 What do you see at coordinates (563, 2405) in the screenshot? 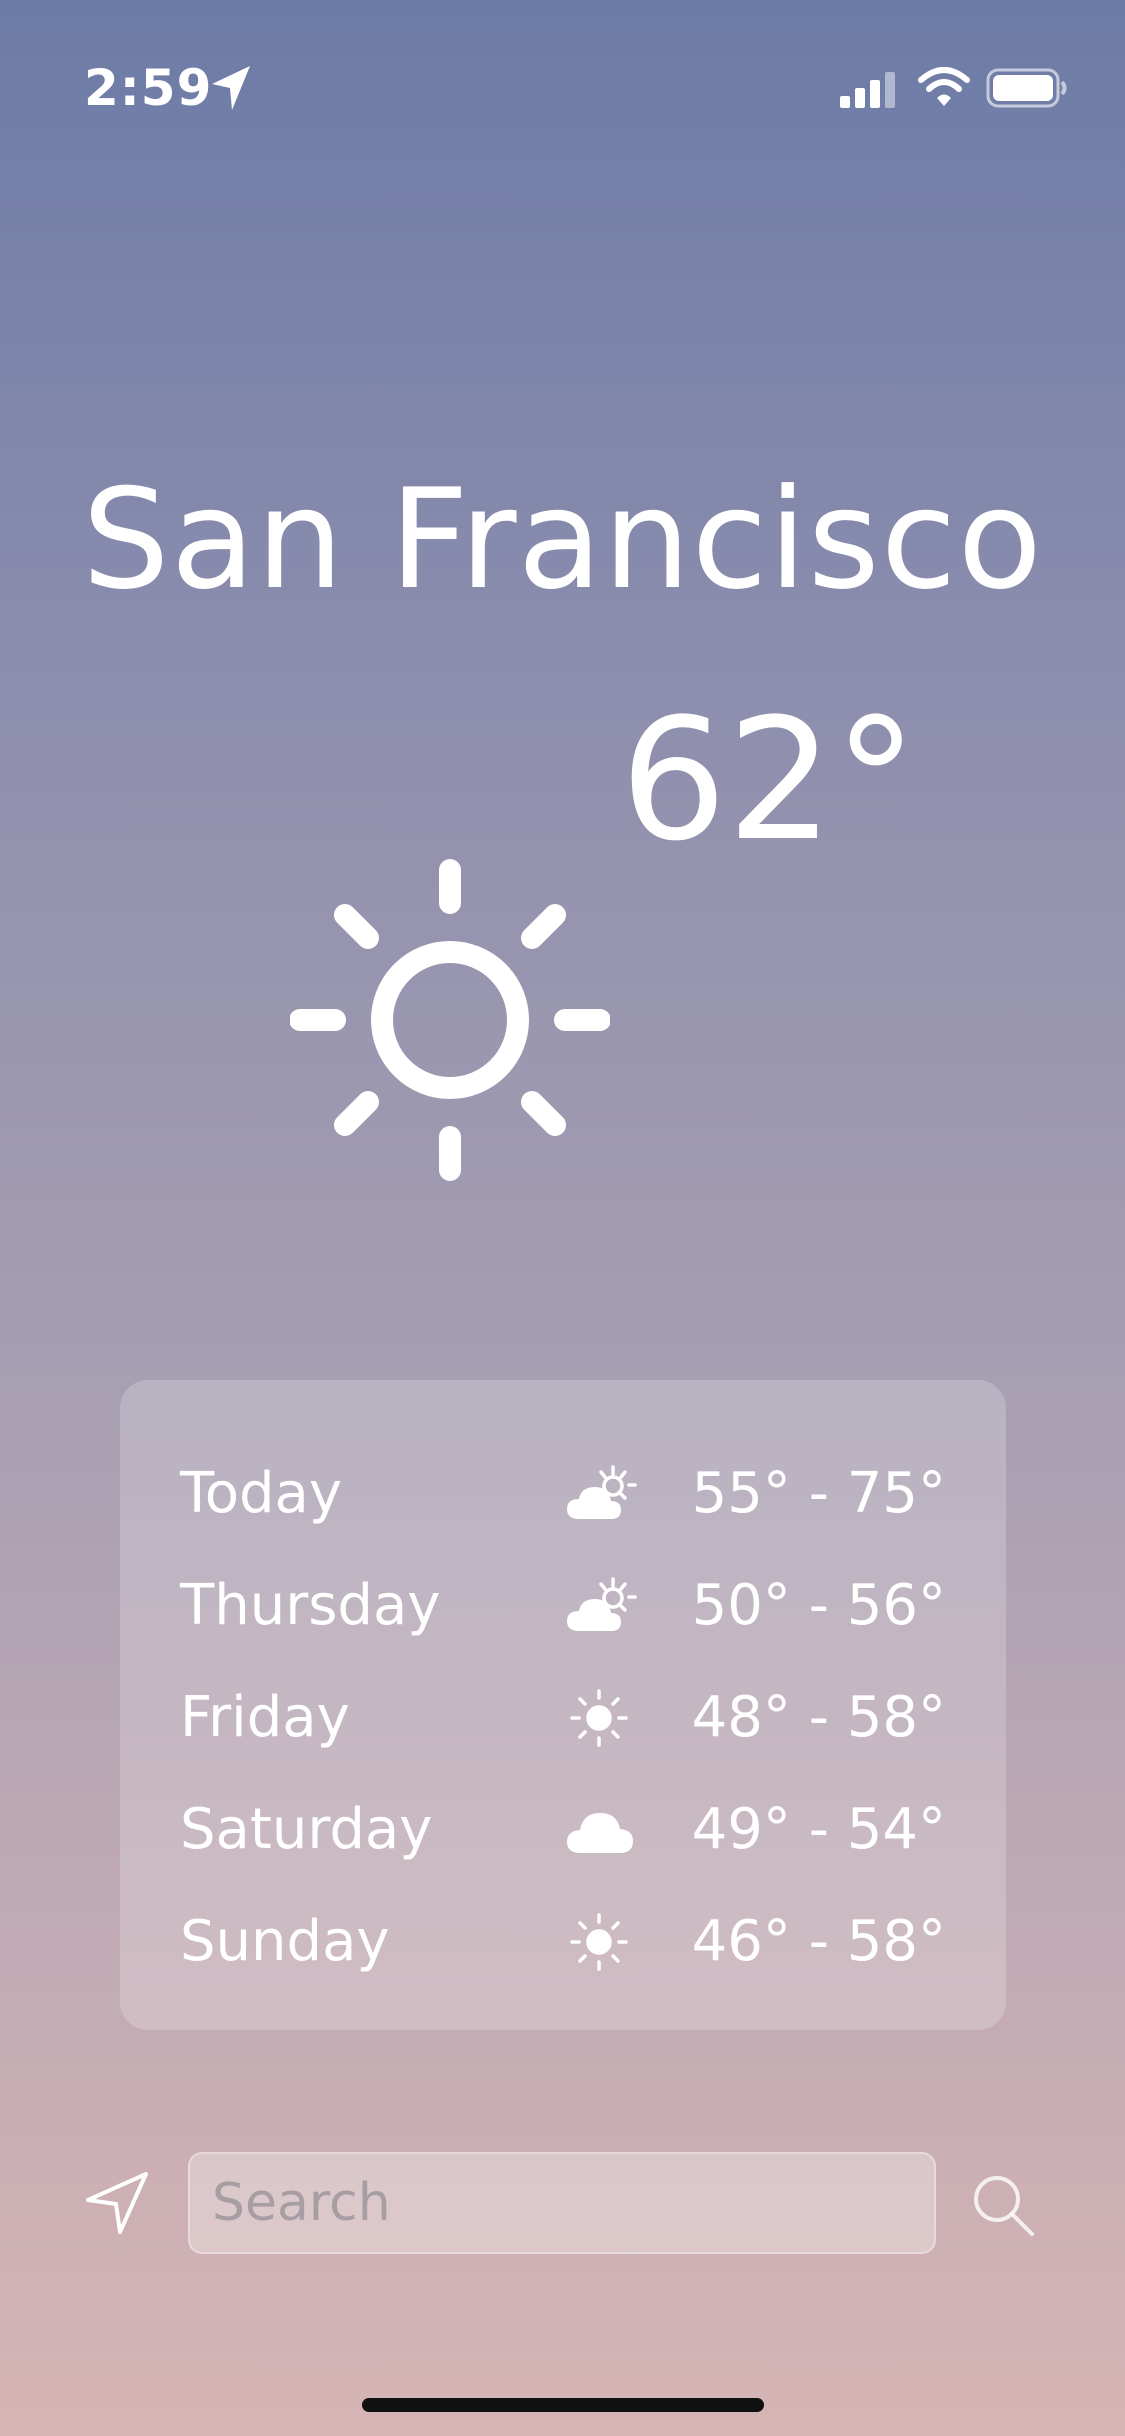
I see `home-indicator` at bounding box center [563, 2405].